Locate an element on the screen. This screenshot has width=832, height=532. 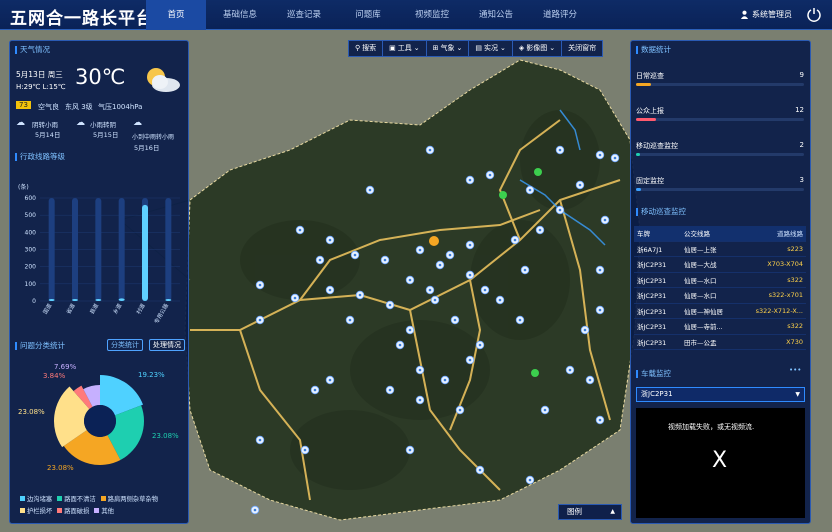
toolbar-close-curtain: 关闭窗帘 is located at coordinates (582, 48).